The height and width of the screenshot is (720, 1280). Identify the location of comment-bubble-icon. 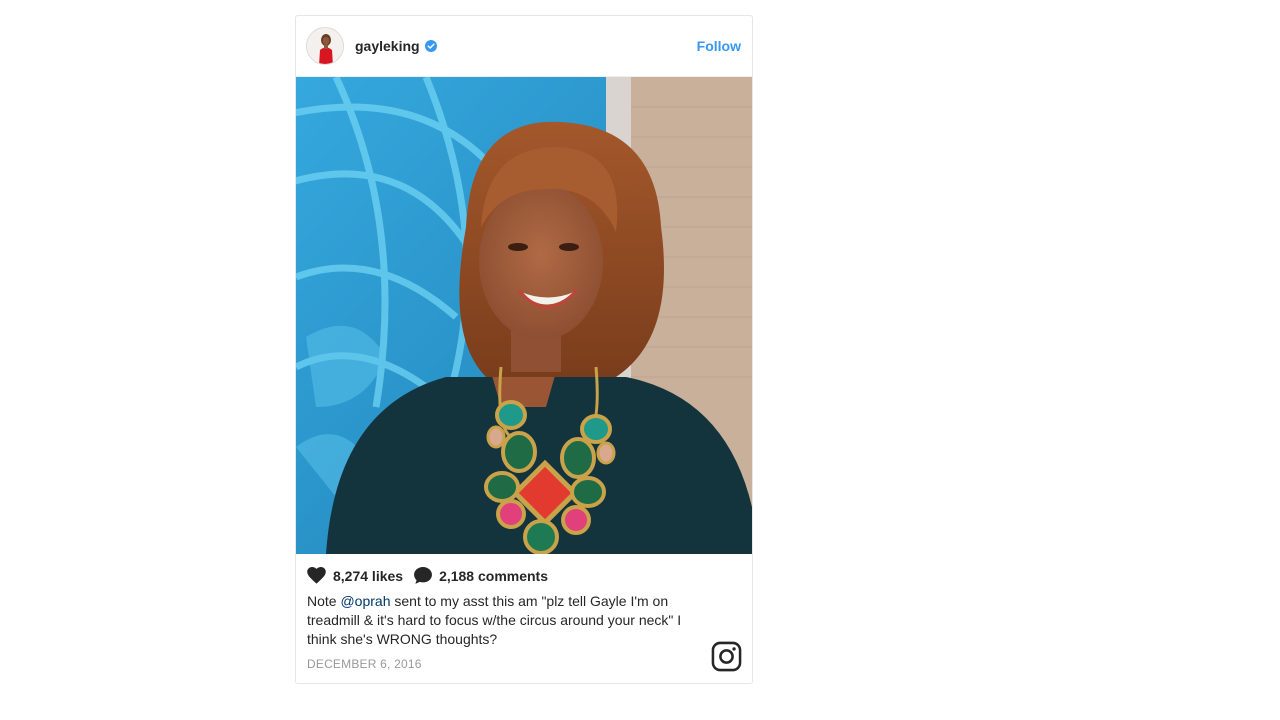
(423, 575).